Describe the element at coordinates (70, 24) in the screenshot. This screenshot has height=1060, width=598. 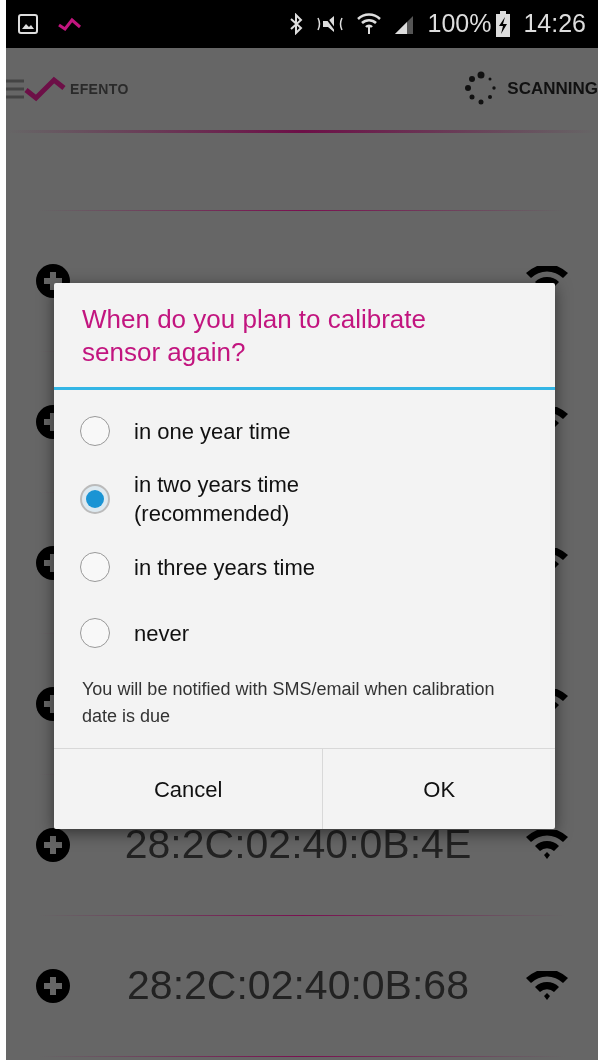
I see `wave-notification-icon` at that location.